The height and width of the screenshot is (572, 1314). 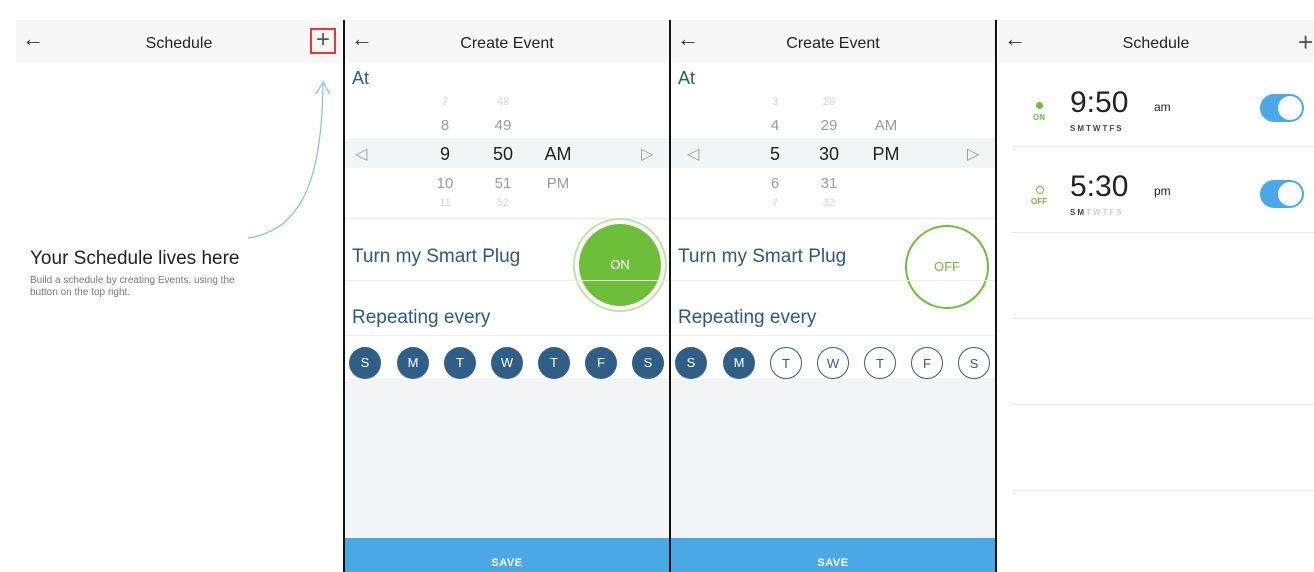 What do you see at coordinates (829, 203) in the screenshot?
I see `minute-option: 32` at bounding box center [829, 203].